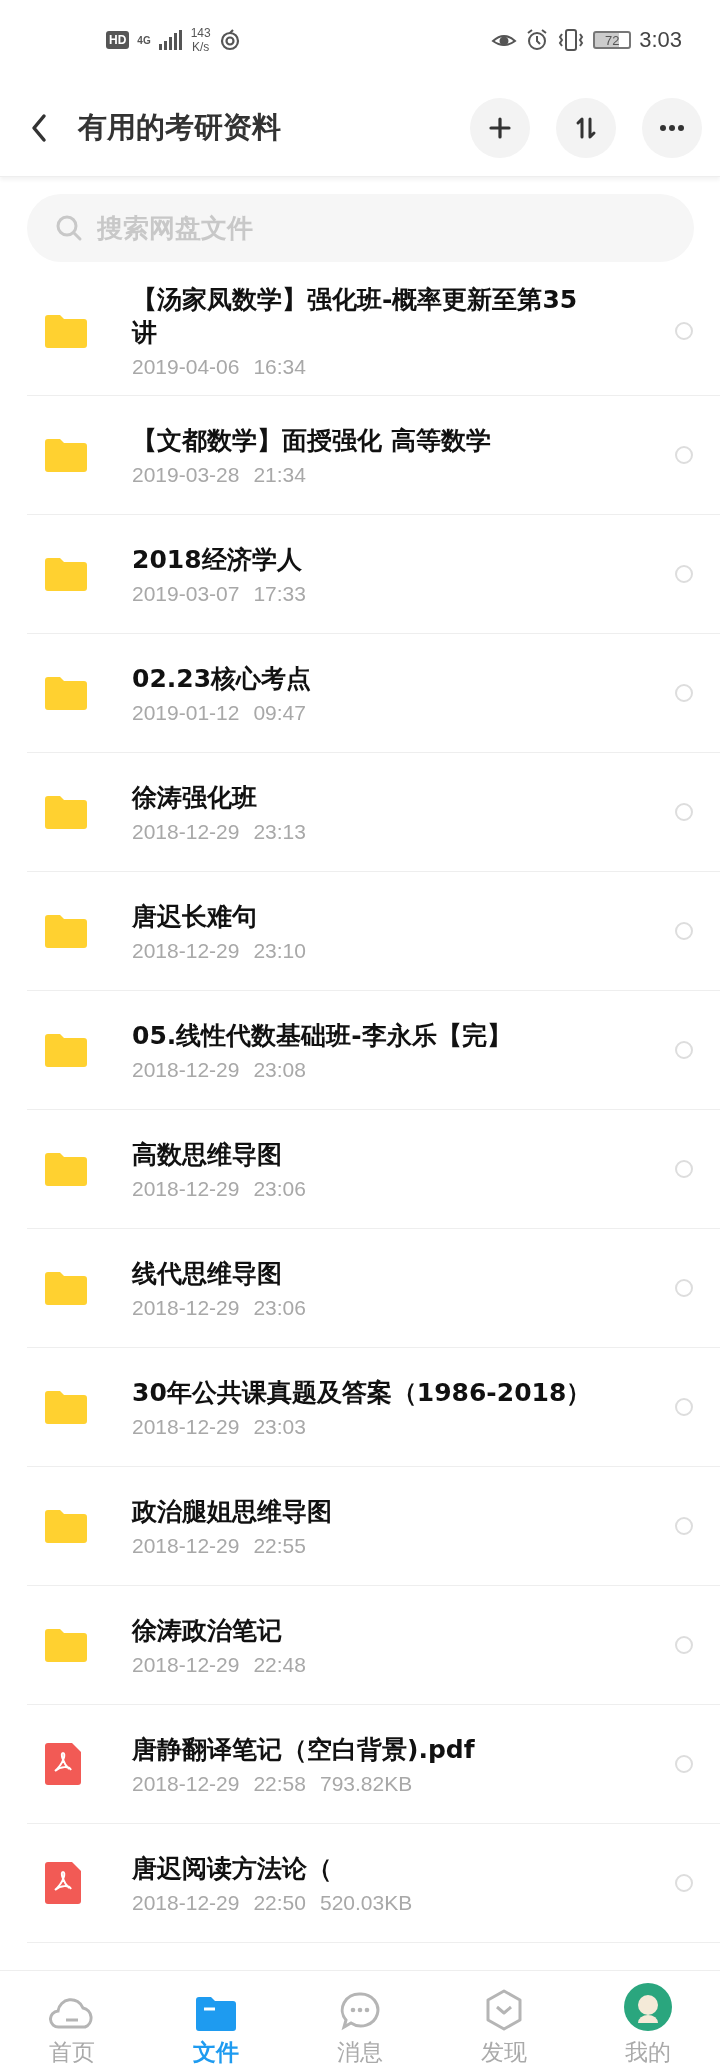 The height and width of the screenshot is (2070, 720). What do you see at coordinates (373, 455) in the screenshot?
I see `file-row: 【文都数学】面授强化 高等数学 2019-03-28 21:34` at bounding box center [373, 455].